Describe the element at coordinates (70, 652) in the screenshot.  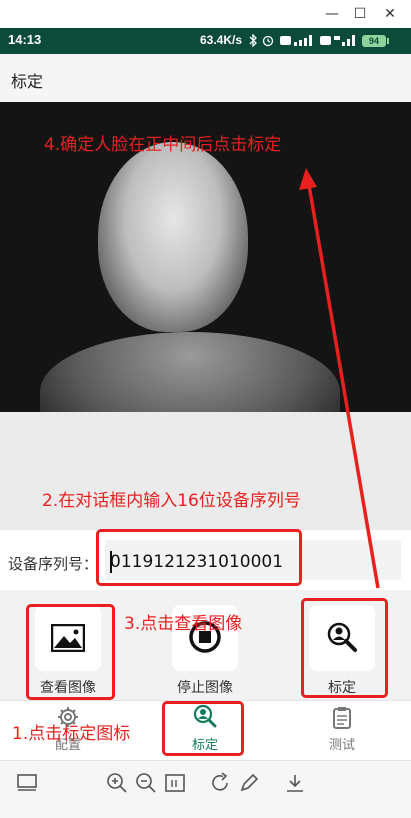
I see `annotation-view-box` at that location.